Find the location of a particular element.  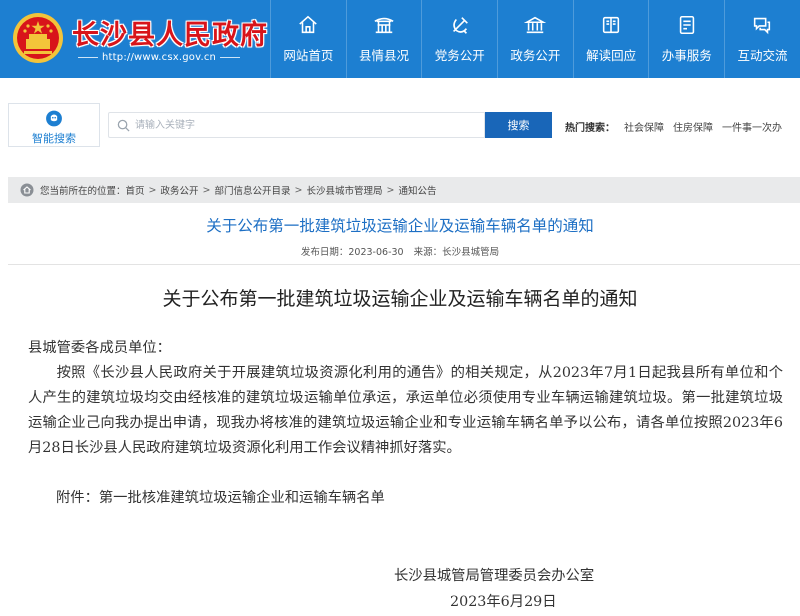

nav-item-government-affairs: 政务公开 is located at coordinates (535, 39).